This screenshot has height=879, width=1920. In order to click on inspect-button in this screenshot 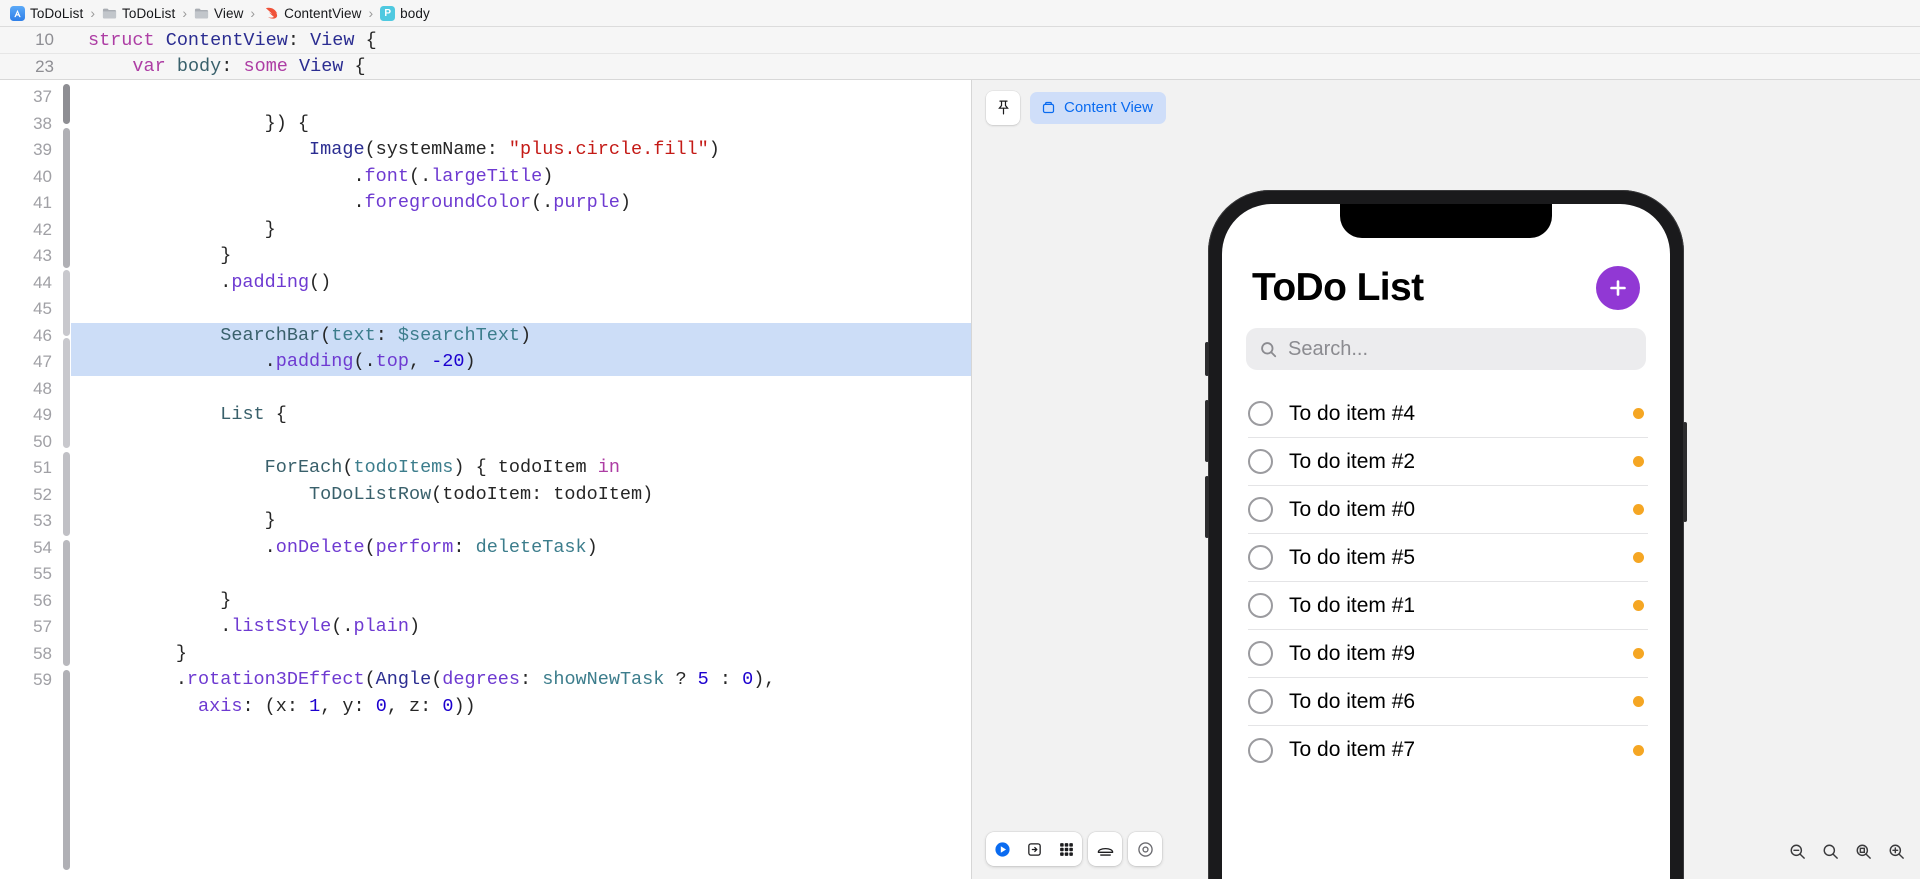, I will do `click(1145, 849)`.